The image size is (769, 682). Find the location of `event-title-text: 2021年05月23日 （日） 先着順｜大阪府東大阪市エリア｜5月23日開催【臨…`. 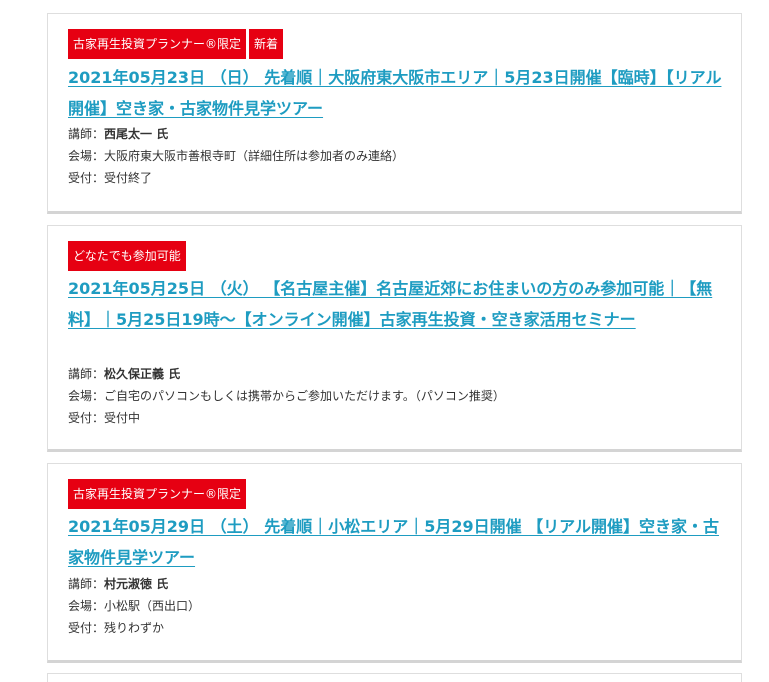

event-title-text: 2021年05月23日 （日） 先着順｜大阪府東大阪市エリア｜5月23日開催【臨… is located at coordinates (394, 93).